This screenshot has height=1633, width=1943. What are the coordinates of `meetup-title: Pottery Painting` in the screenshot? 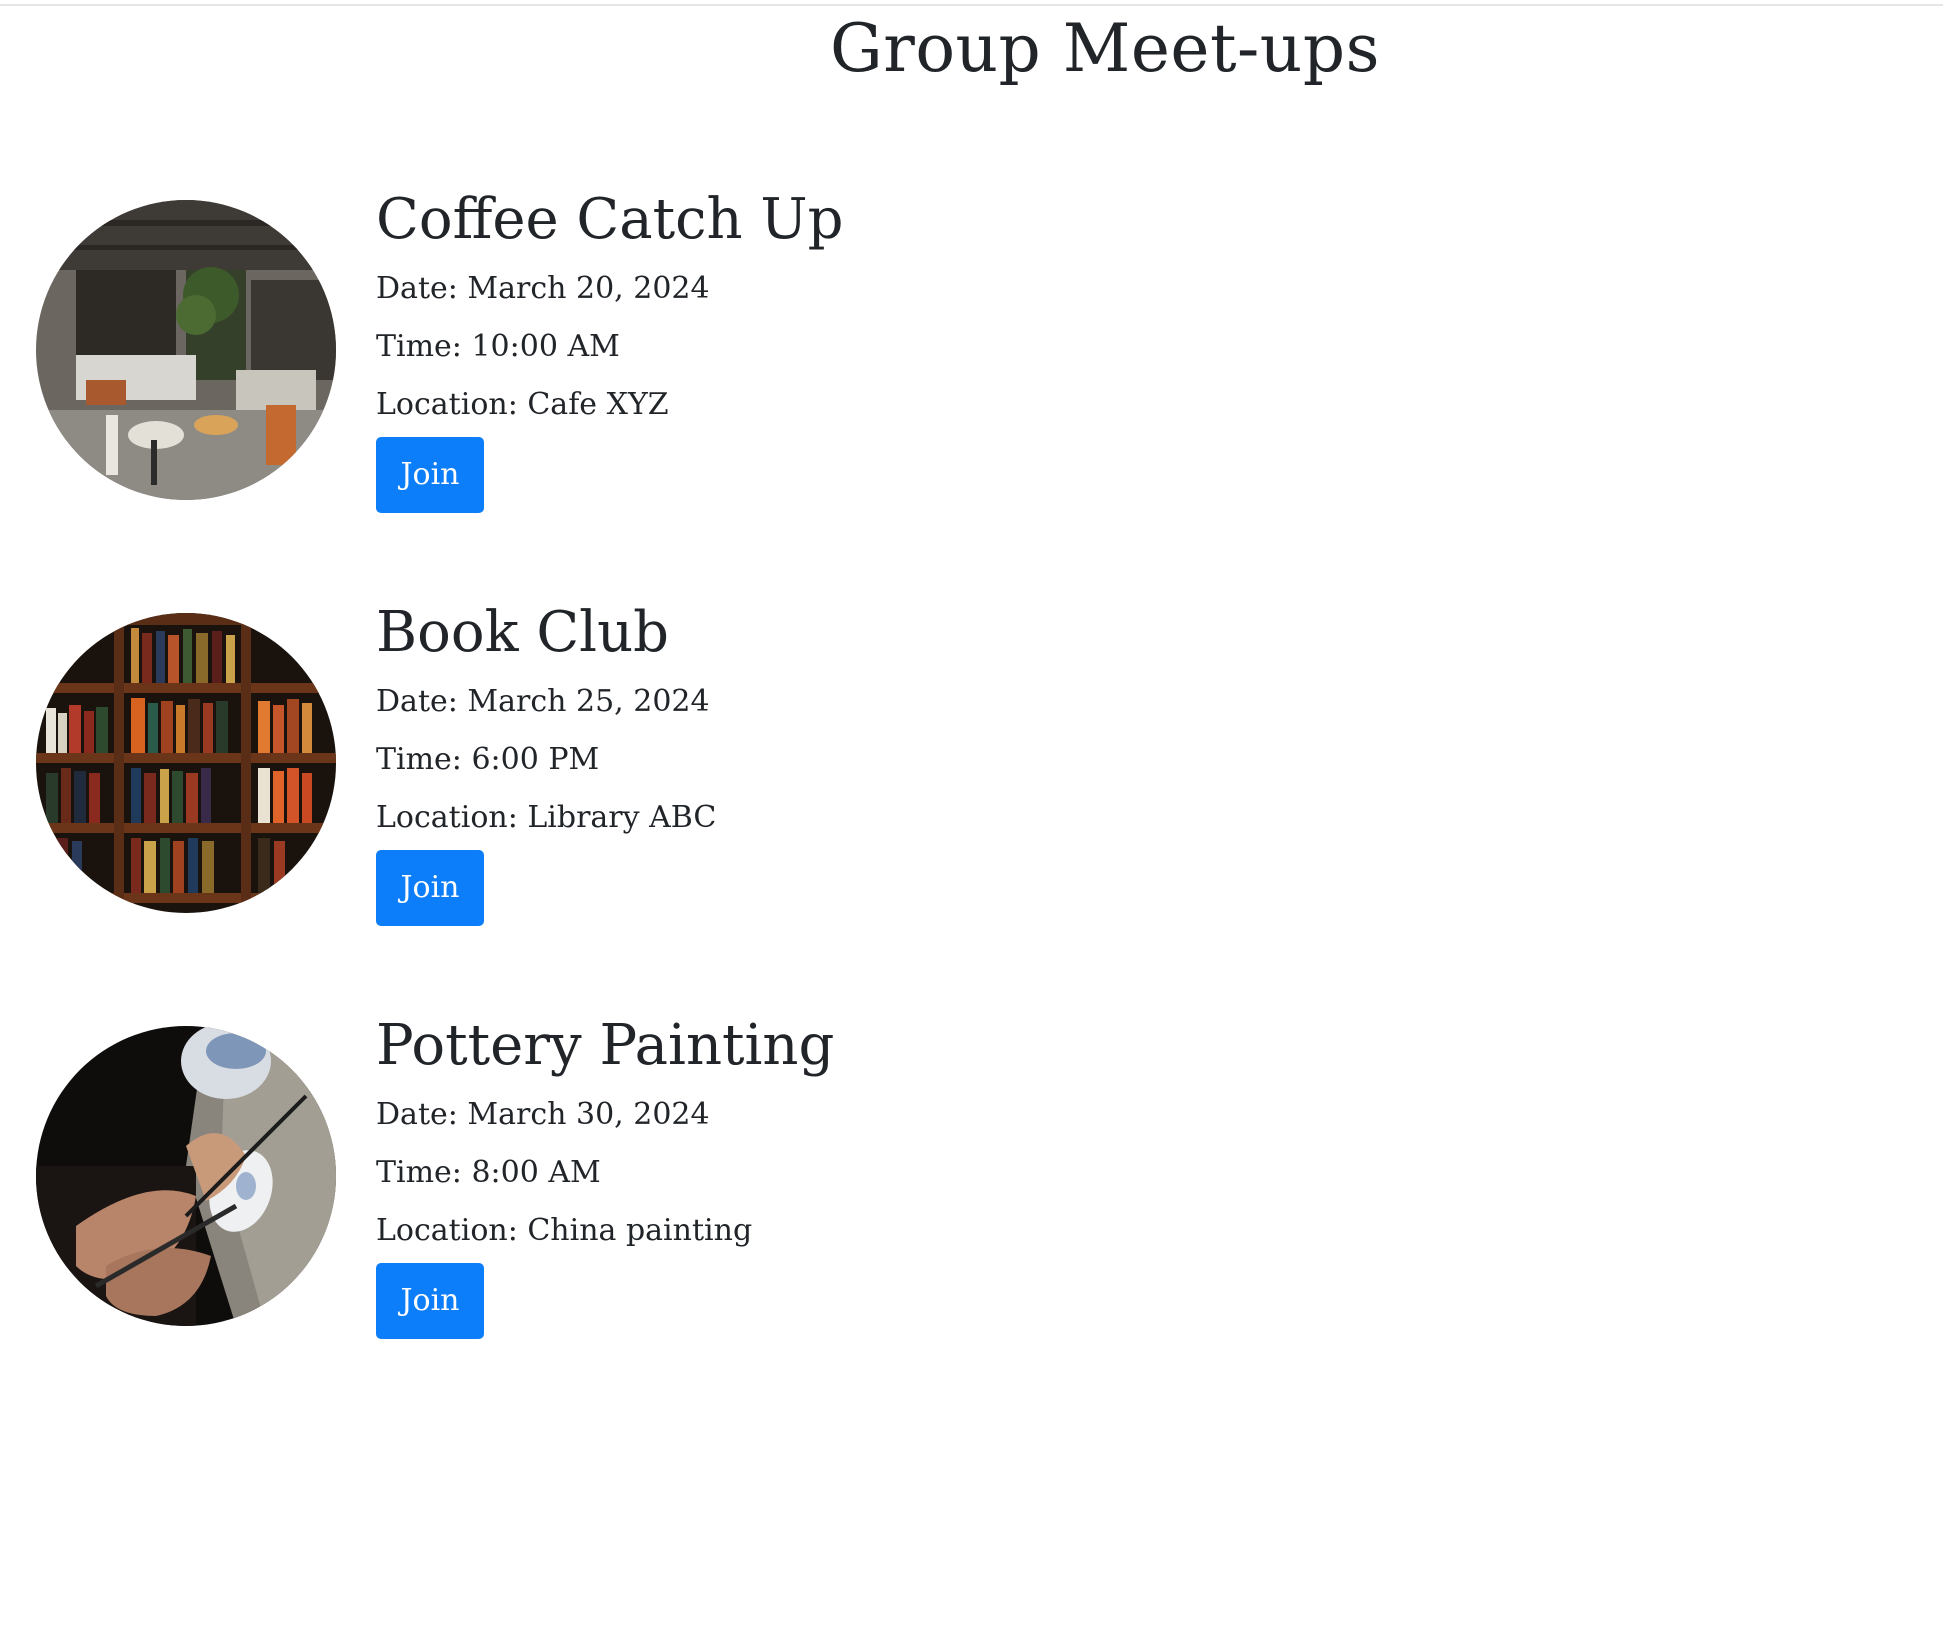 It's located at (605, 1045).